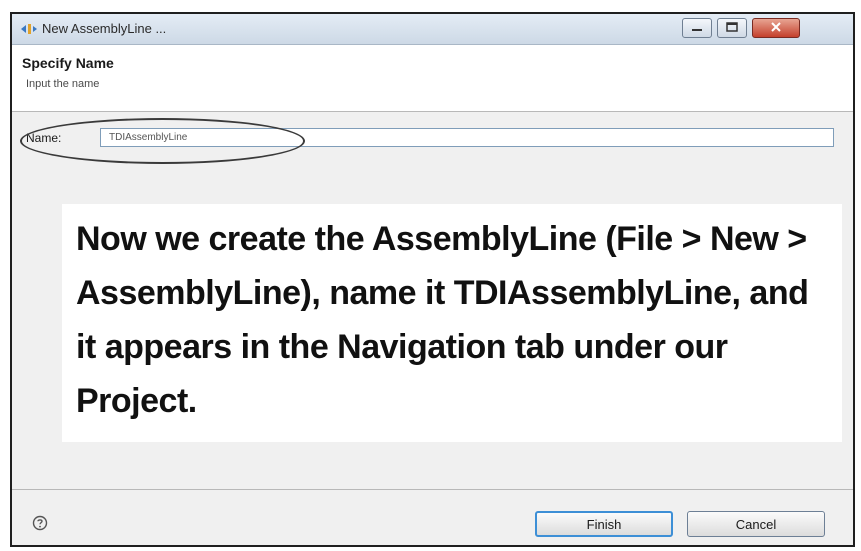 The width and height of the screenshot is (861, 551). I want to click on close-button, so click(776, 28).